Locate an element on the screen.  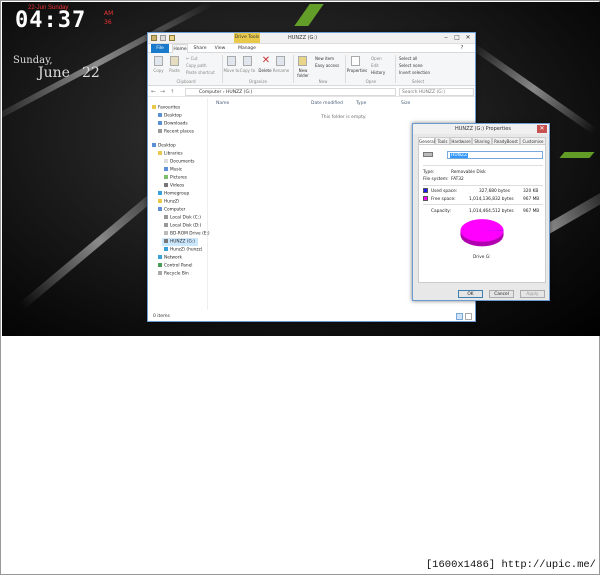
cancel-button: Cancel is located at coordinates (501, 294).